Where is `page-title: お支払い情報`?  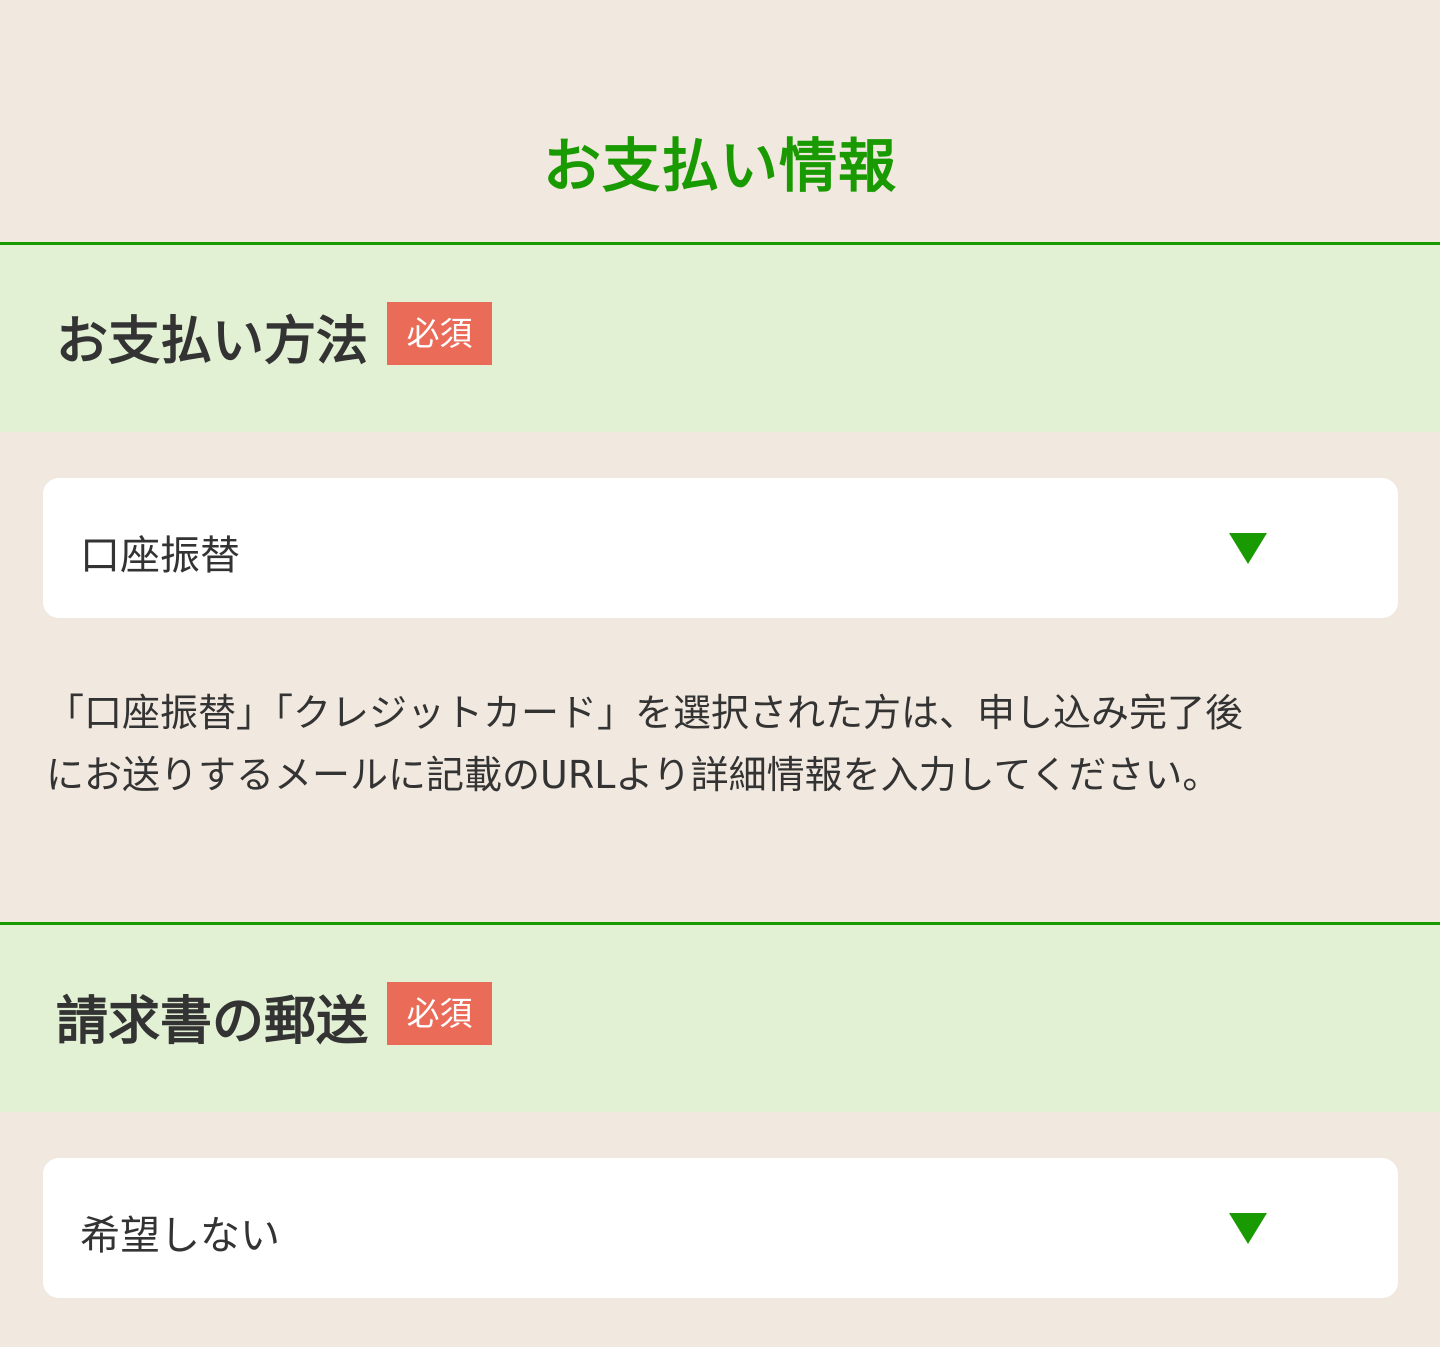
page-title: お支払い情報 is located at coordinates (719, 166).